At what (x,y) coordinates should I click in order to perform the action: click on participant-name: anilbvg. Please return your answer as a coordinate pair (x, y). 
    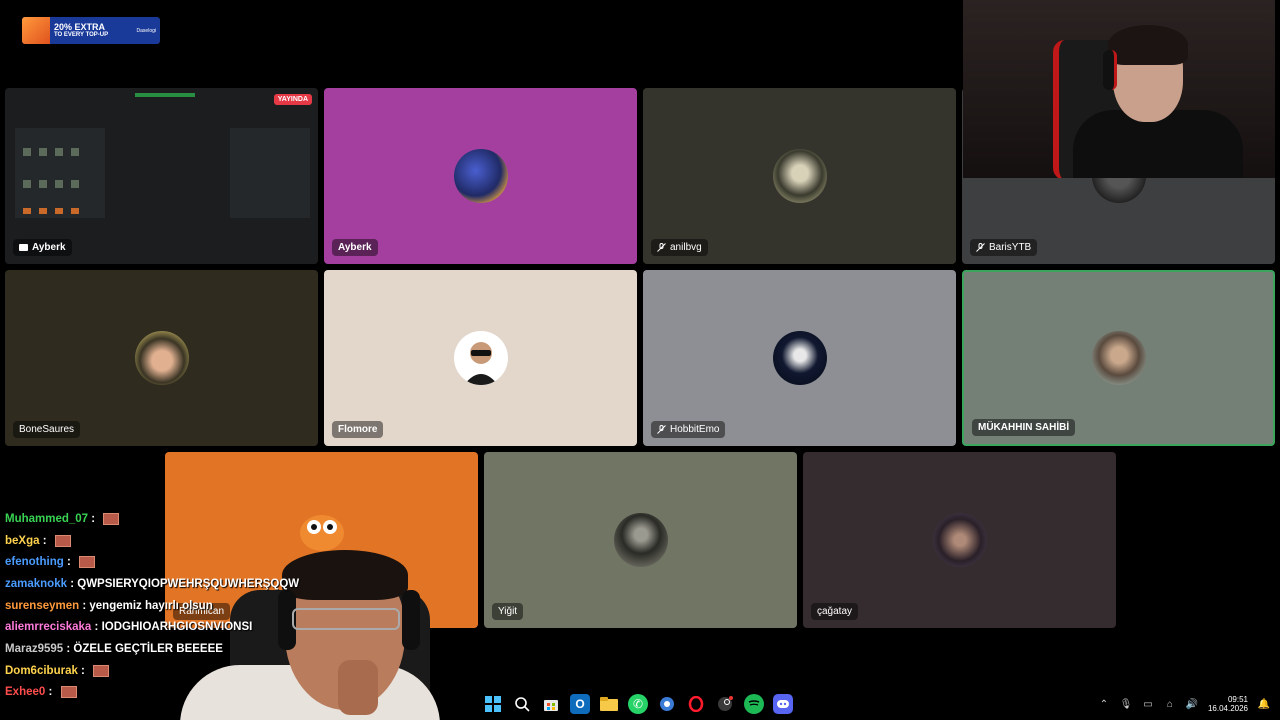
    Looking at the image, I should click on (679, 247).